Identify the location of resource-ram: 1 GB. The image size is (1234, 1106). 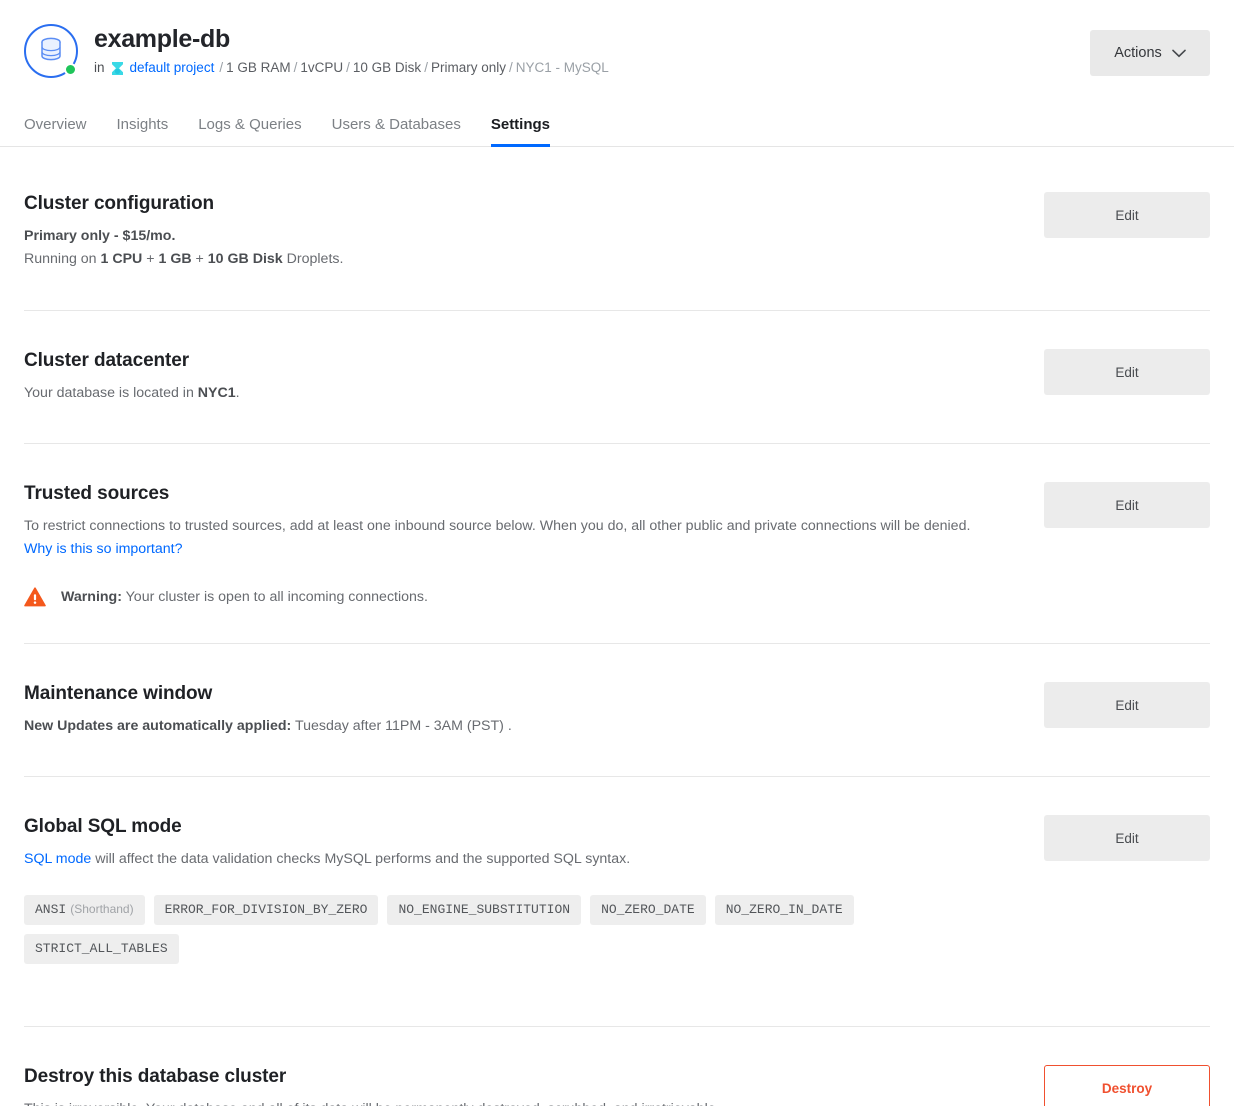
(175, 259).